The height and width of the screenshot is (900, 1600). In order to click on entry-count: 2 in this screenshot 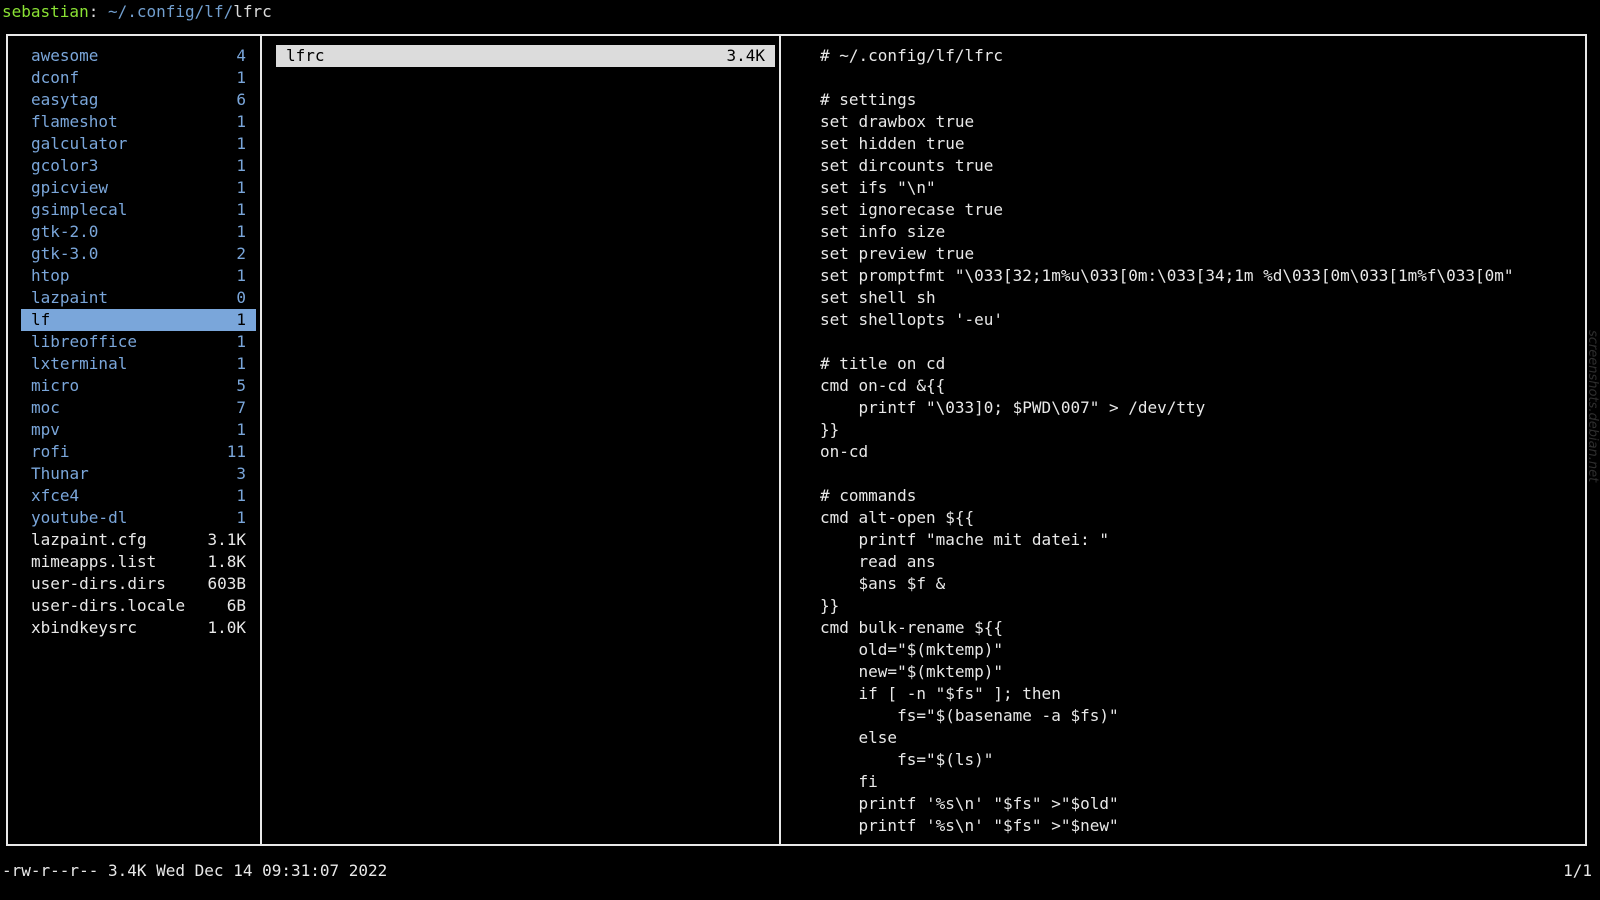, I will do `click(241, 253)`.